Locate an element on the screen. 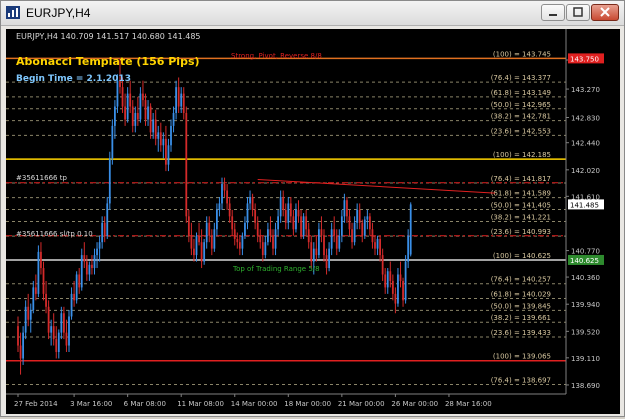 The image size is (625, 419). trendline-layer is located at coordinates (376, 186).